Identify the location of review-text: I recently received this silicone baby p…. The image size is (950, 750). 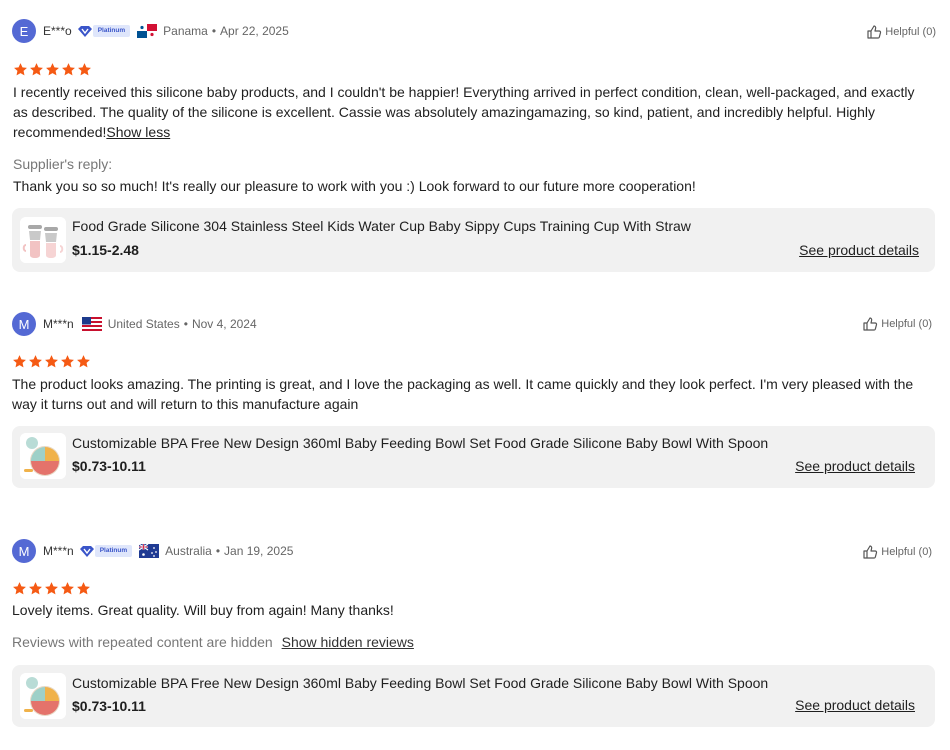
(473, 112).